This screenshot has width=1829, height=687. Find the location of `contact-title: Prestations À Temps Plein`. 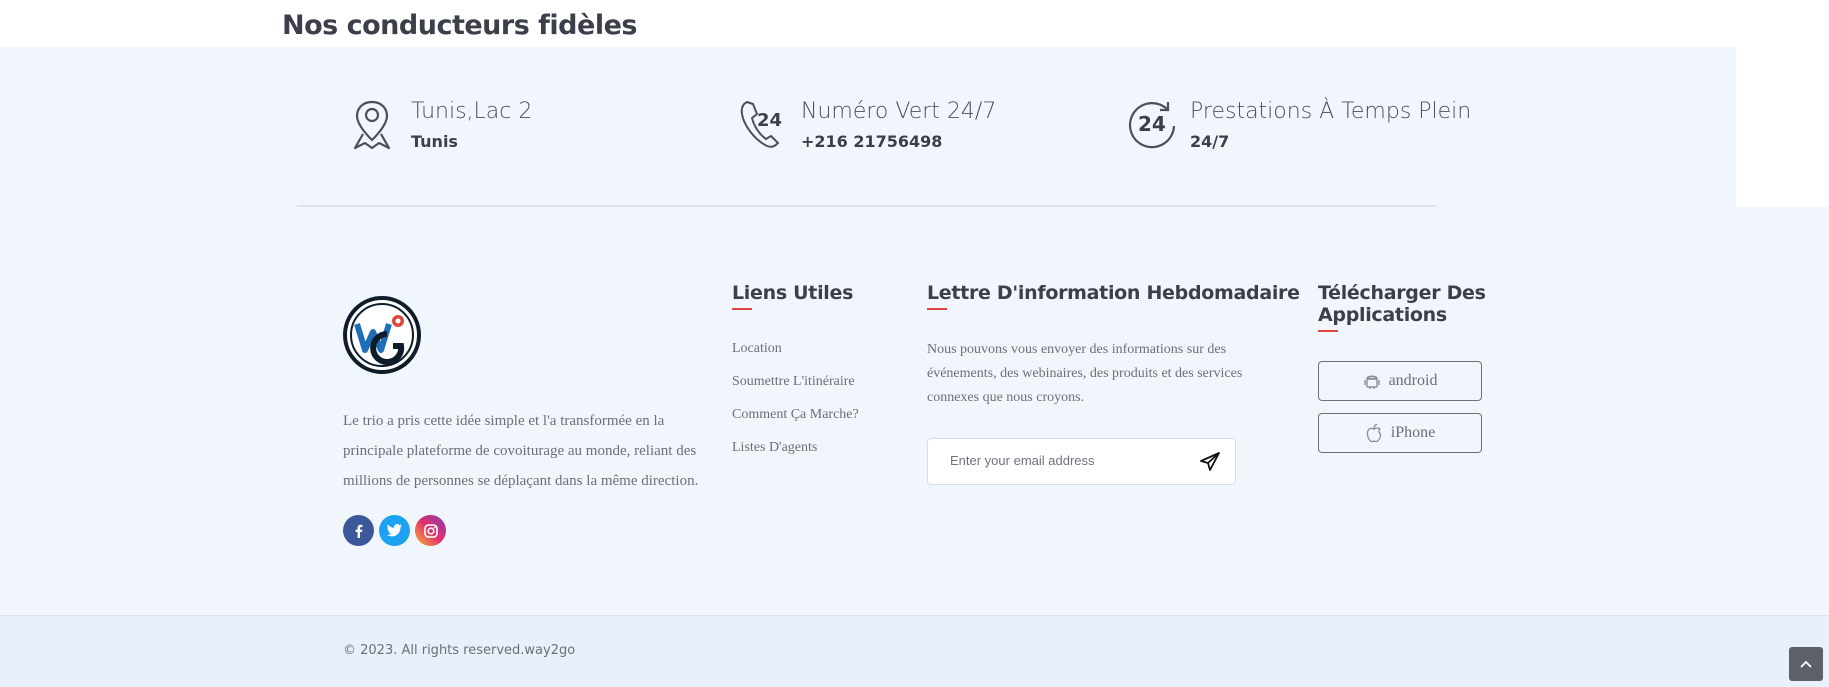

contact-title: Prestations À Temps Plein is located at coordinates (1331, 111).